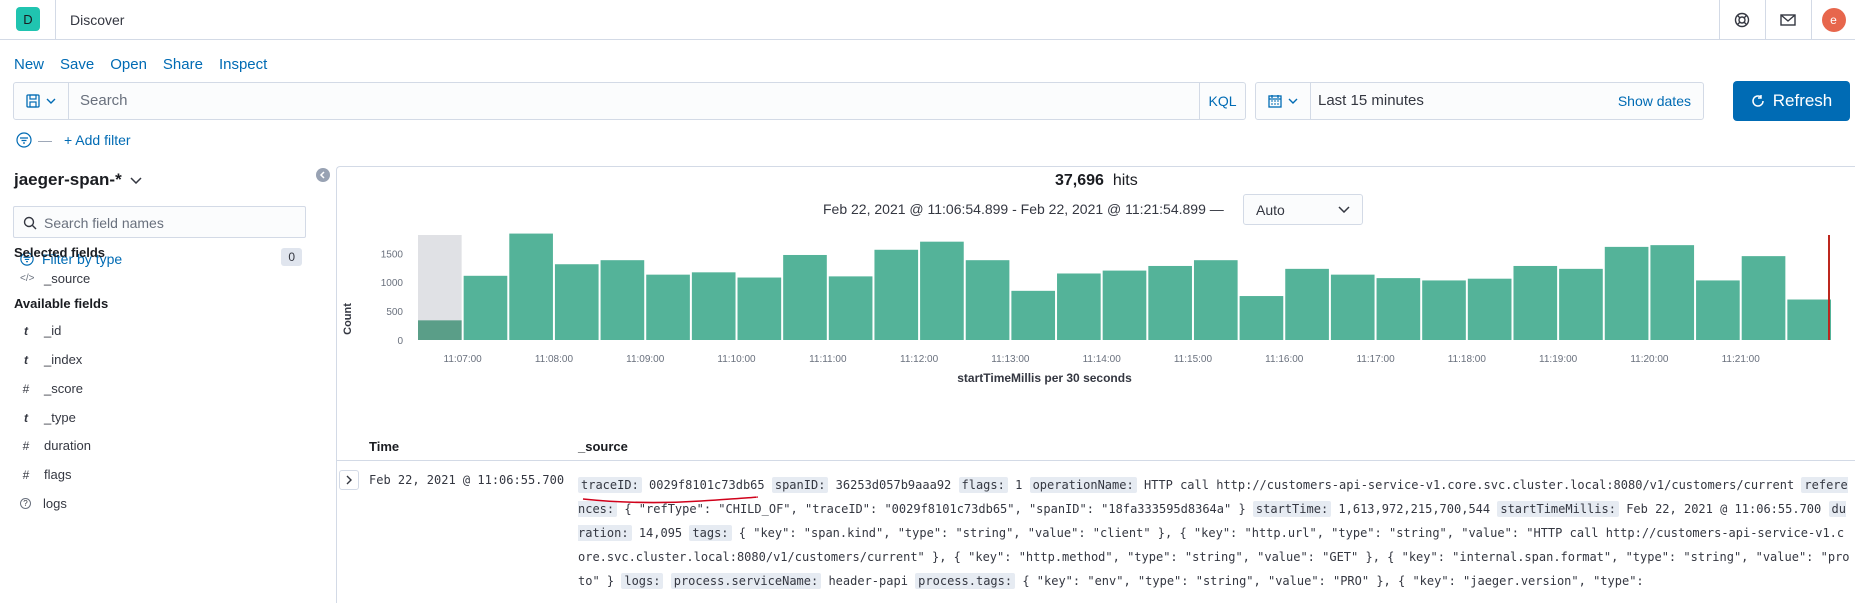 Image resolution: width=1855 pixels, height=603 pixels. I want to click on user-avatar: e, so click(1833, 20).